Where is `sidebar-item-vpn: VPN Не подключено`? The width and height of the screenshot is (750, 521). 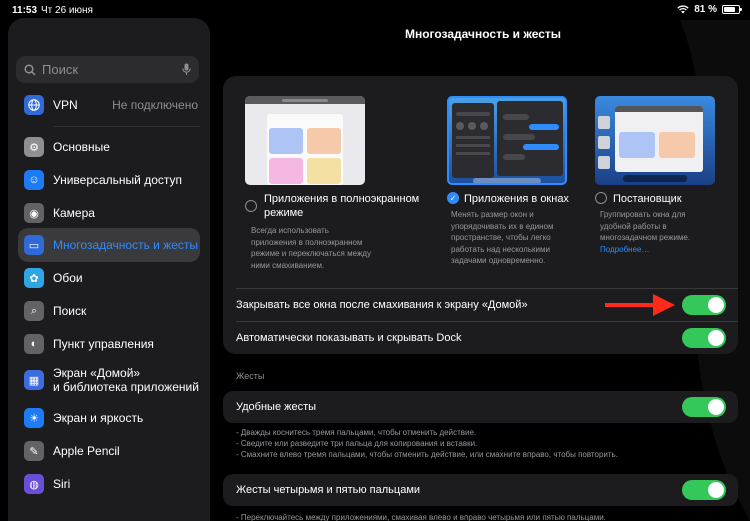 sidebar-item-vpn: VPN Не подключено is located at coordinates (109, 105).